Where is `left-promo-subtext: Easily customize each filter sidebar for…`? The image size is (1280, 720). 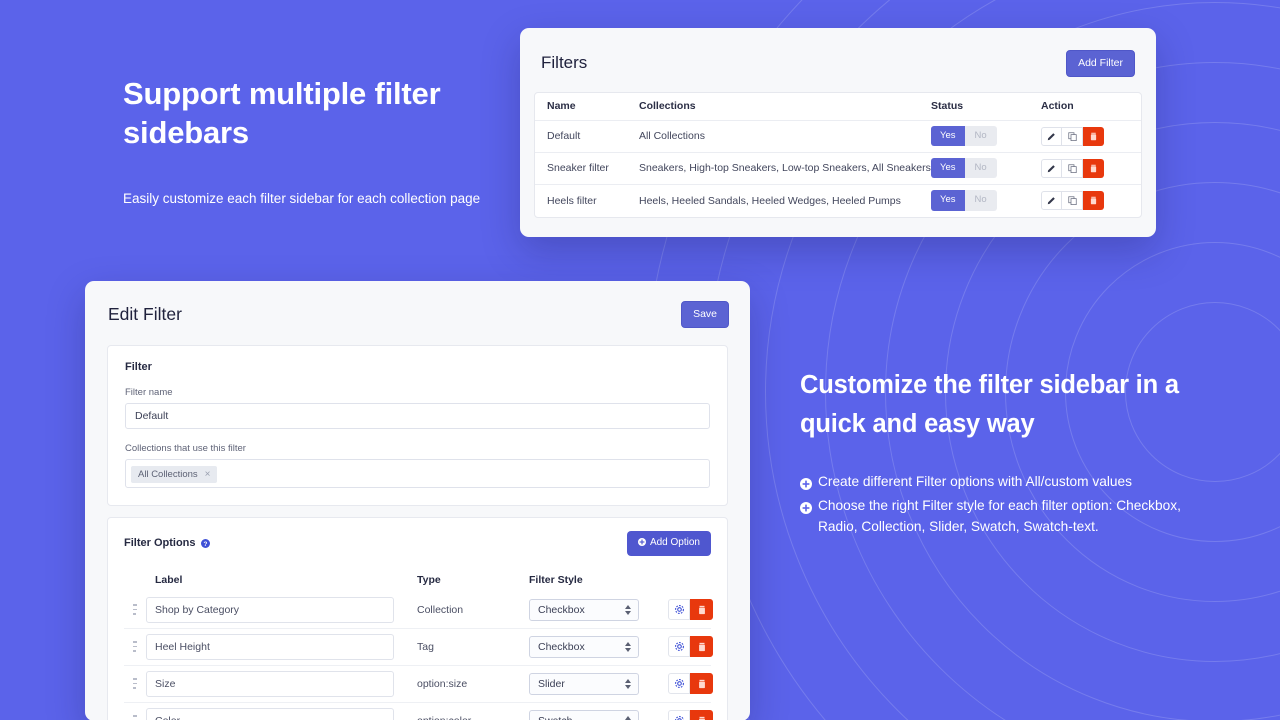
left-promo-subtext: Easily customize each filter sidebar for… is located at coordinates (302, 198).